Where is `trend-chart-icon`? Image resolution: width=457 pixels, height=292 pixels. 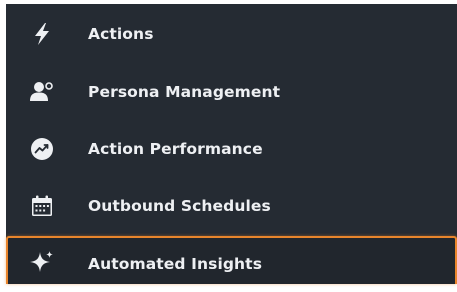
trend-chart-icon is located at coordinates (42, 149).